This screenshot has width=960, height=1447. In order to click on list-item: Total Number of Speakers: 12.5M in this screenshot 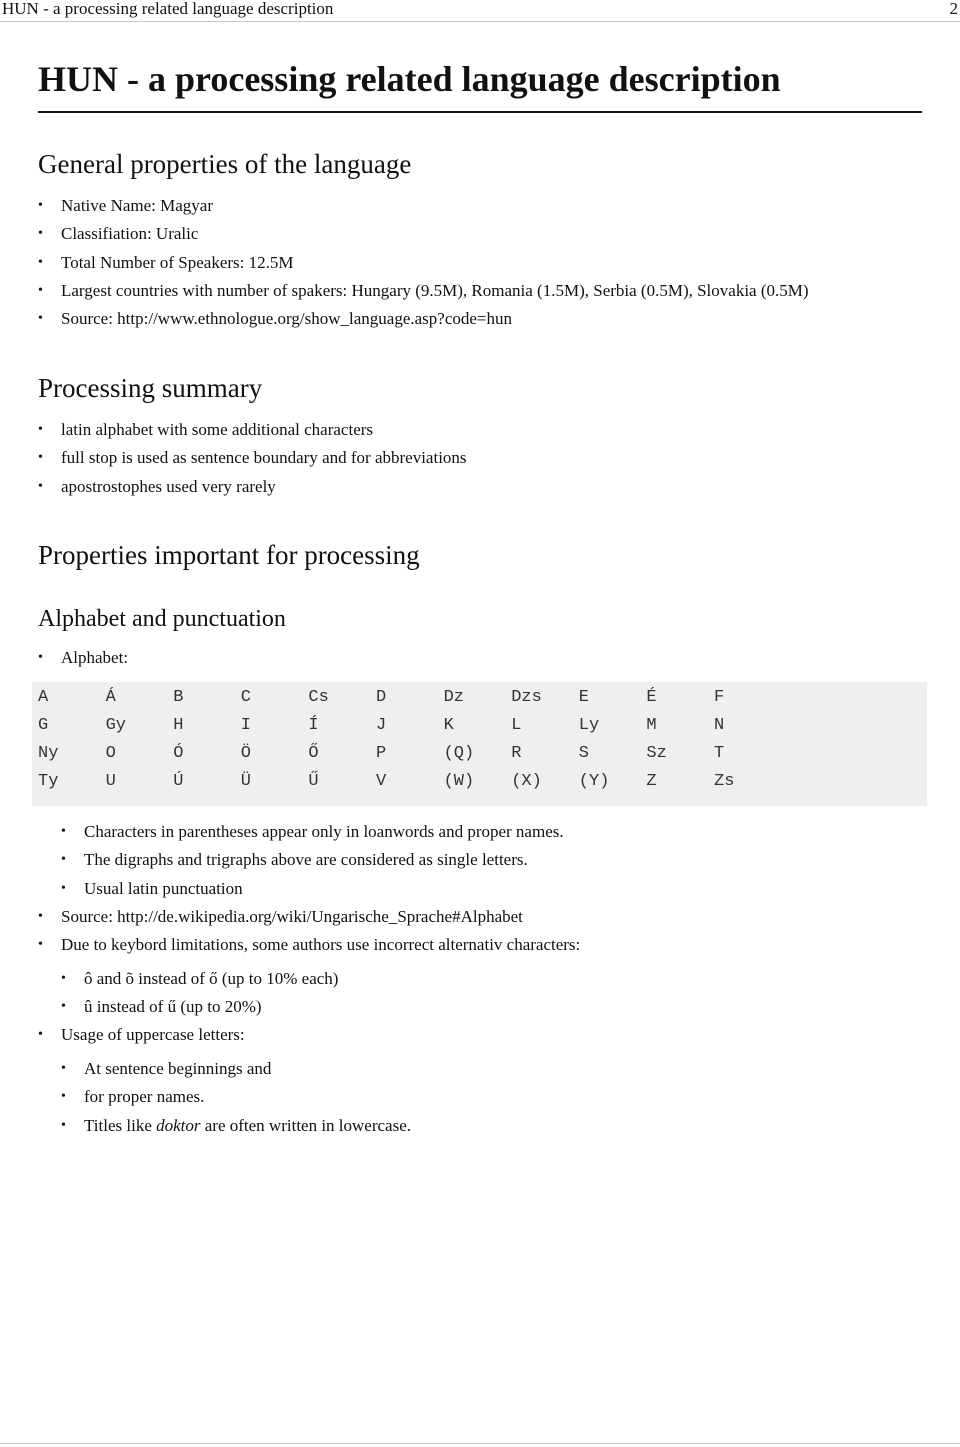, I will do `click(423, 263)`.